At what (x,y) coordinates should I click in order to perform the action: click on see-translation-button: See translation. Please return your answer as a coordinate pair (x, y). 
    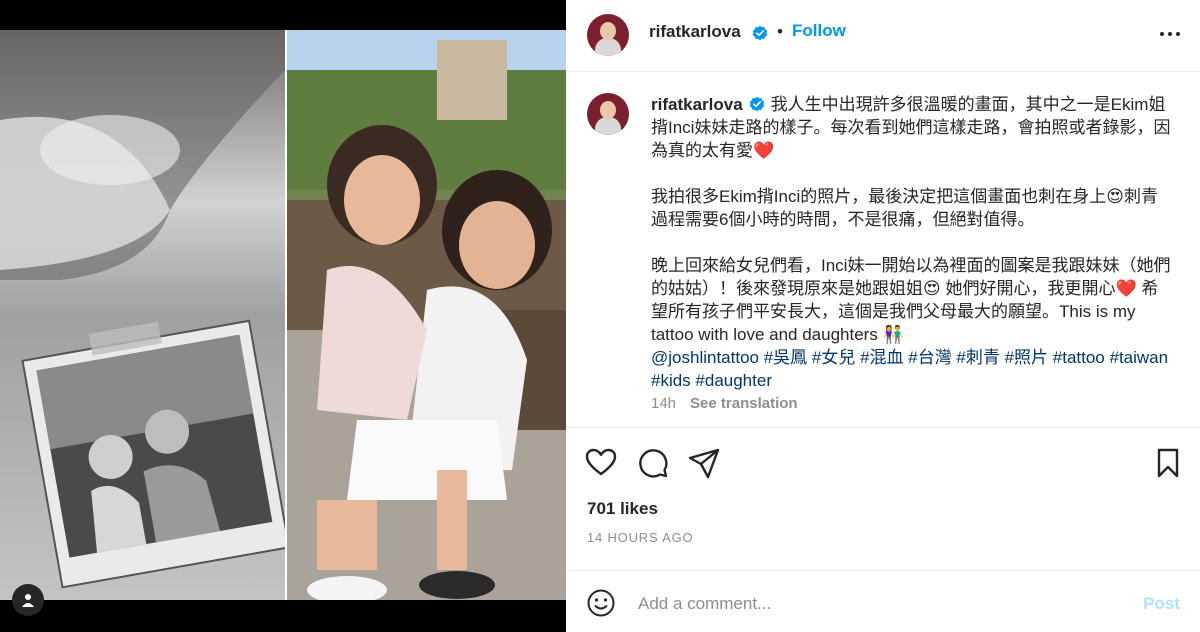
    Looking at the image, I should click on (744, 403).